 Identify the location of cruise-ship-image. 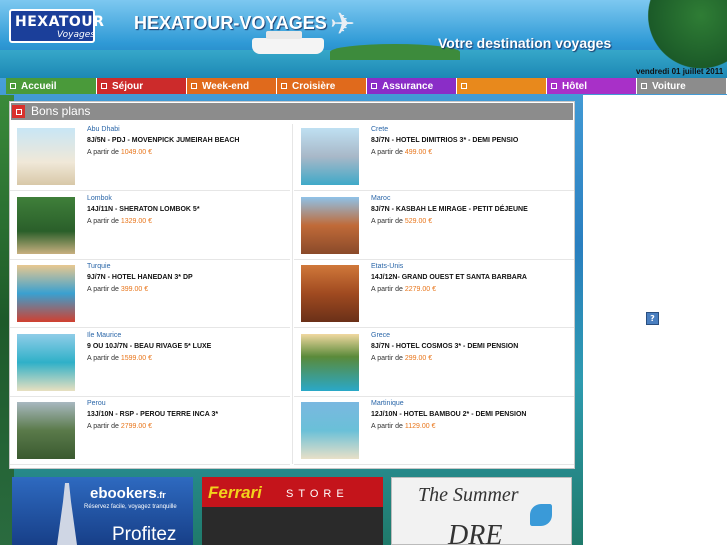
(288, 42).